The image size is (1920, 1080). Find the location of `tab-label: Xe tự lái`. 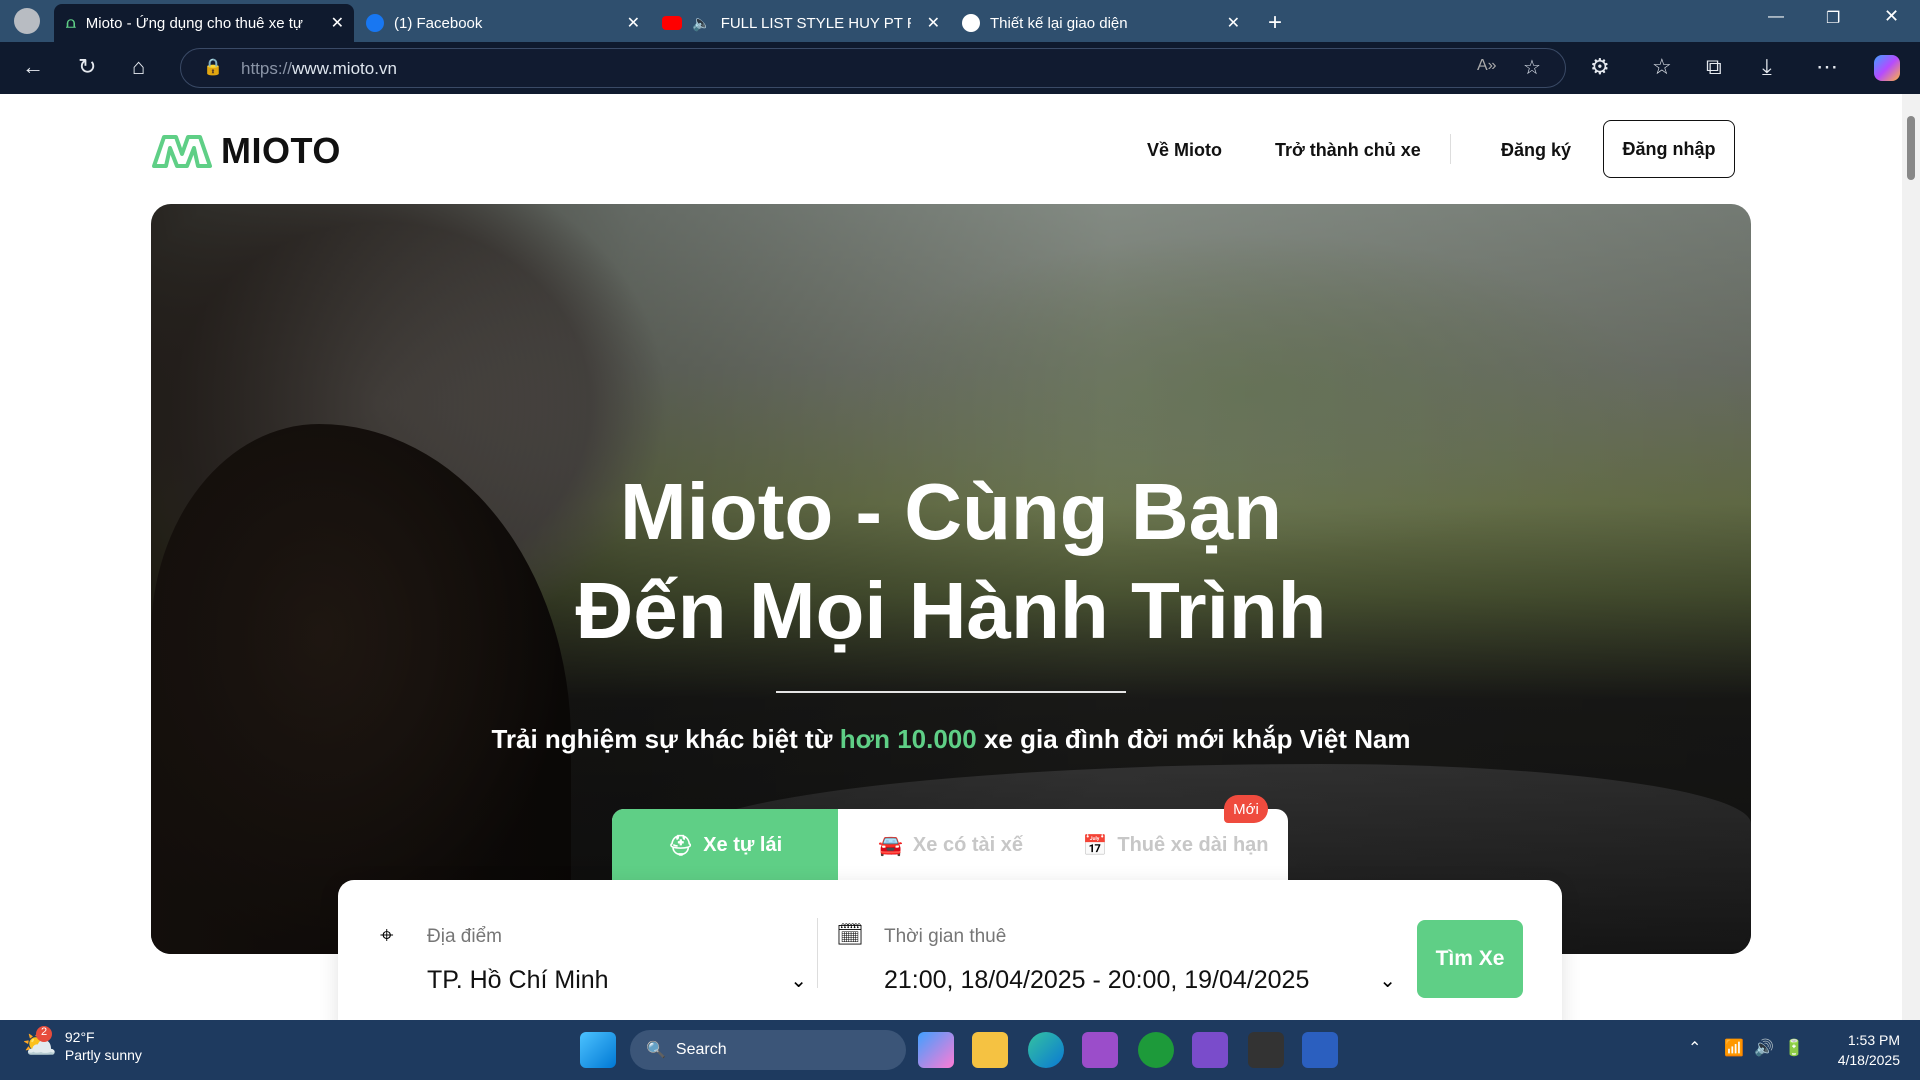

tab-label: Xe tự lái is located at coordinates (743, 844).